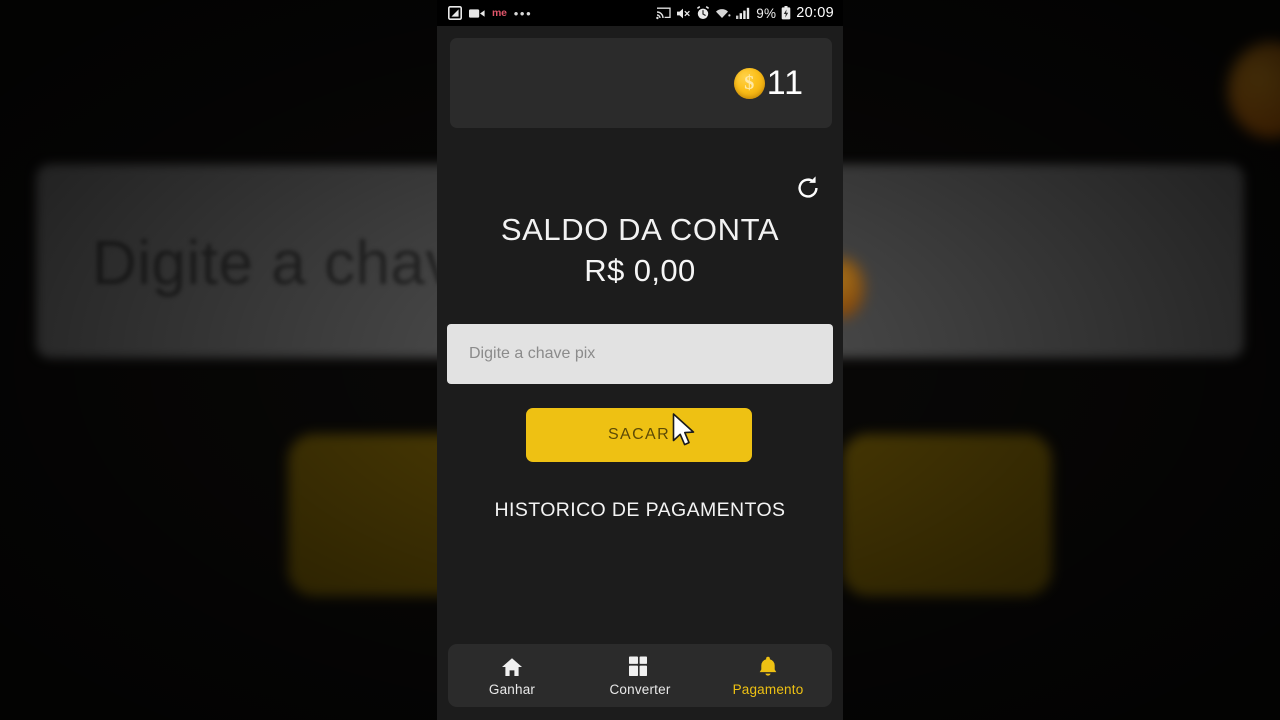  What do you see at coordinates (786, 13) in the screenshot?
I see `battery-charging-icon` at bounding box center [786, 13].